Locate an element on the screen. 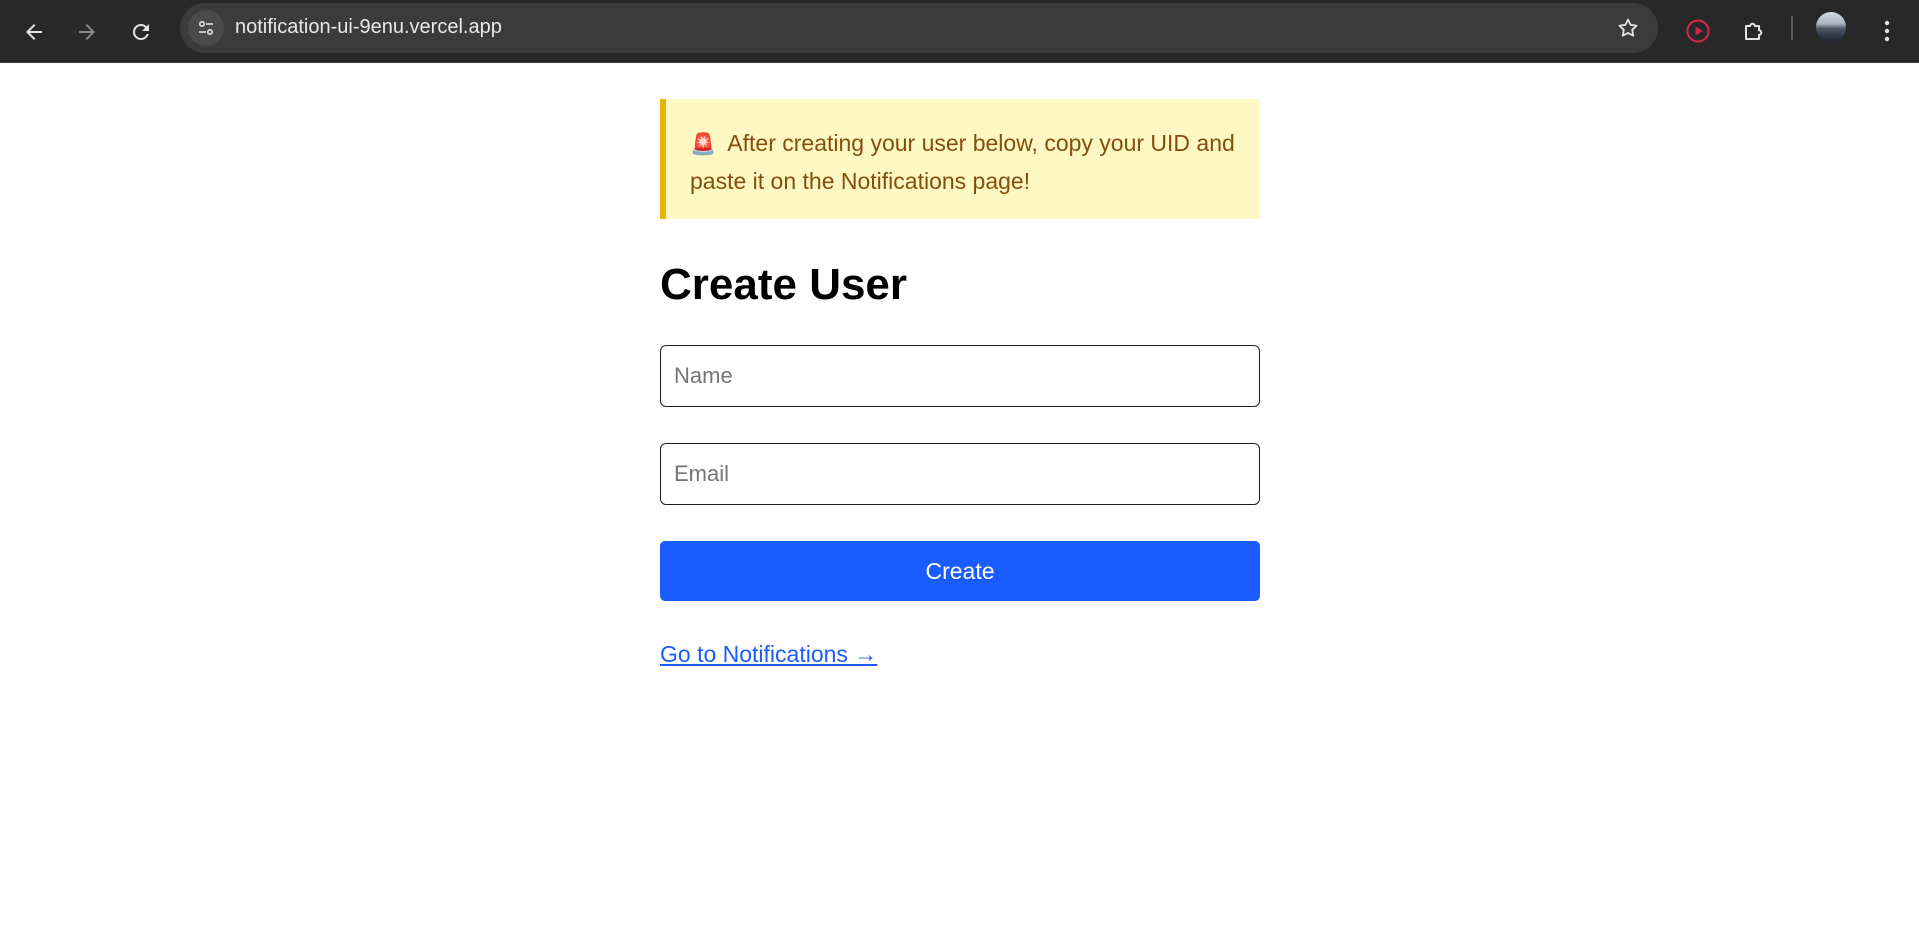  name-input is located at coordinates (960, 376).